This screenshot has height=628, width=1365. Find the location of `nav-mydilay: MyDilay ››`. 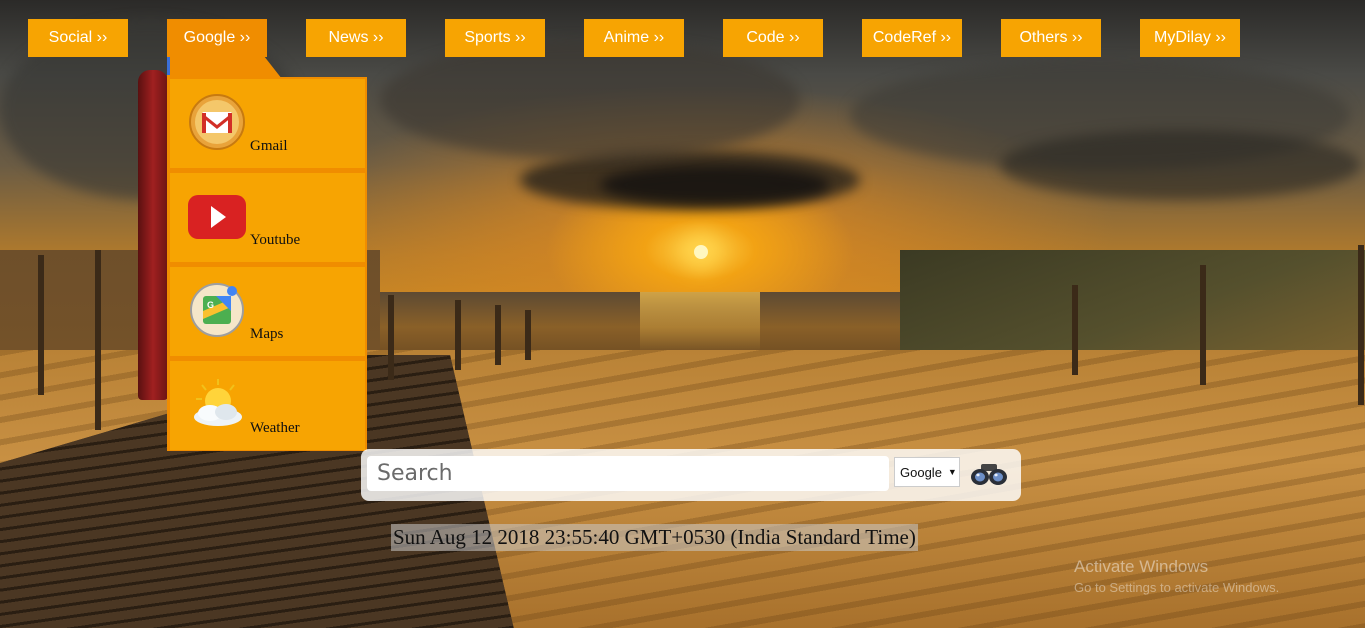

nav-mydilay: MyDilay ›› is located at coordinates (1190, 38).